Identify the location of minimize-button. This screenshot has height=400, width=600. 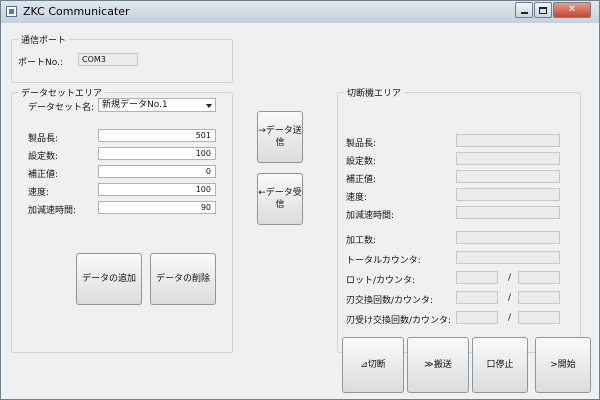
(524, 10).